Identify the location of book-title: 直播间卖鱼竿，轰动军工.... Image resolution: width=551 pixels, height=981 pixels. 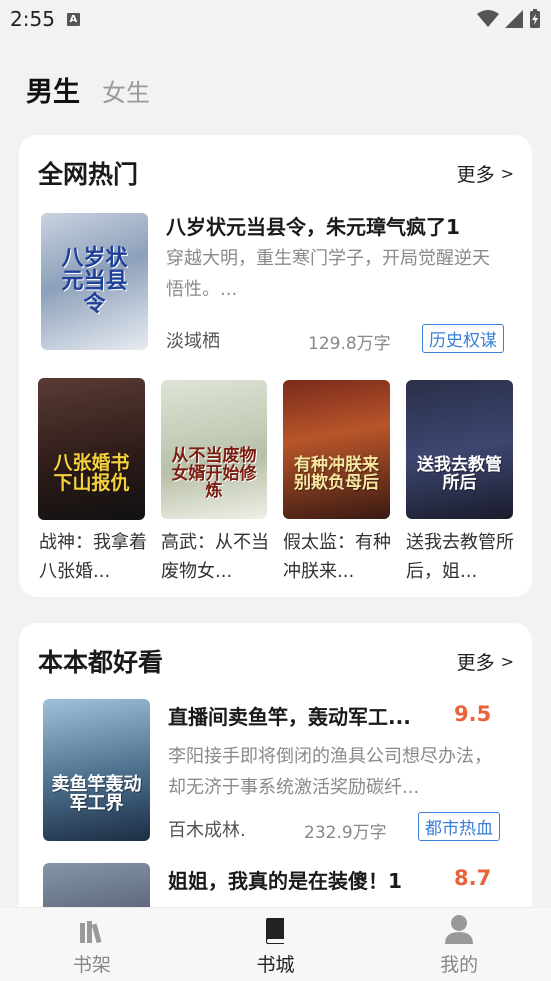
(305, 715).